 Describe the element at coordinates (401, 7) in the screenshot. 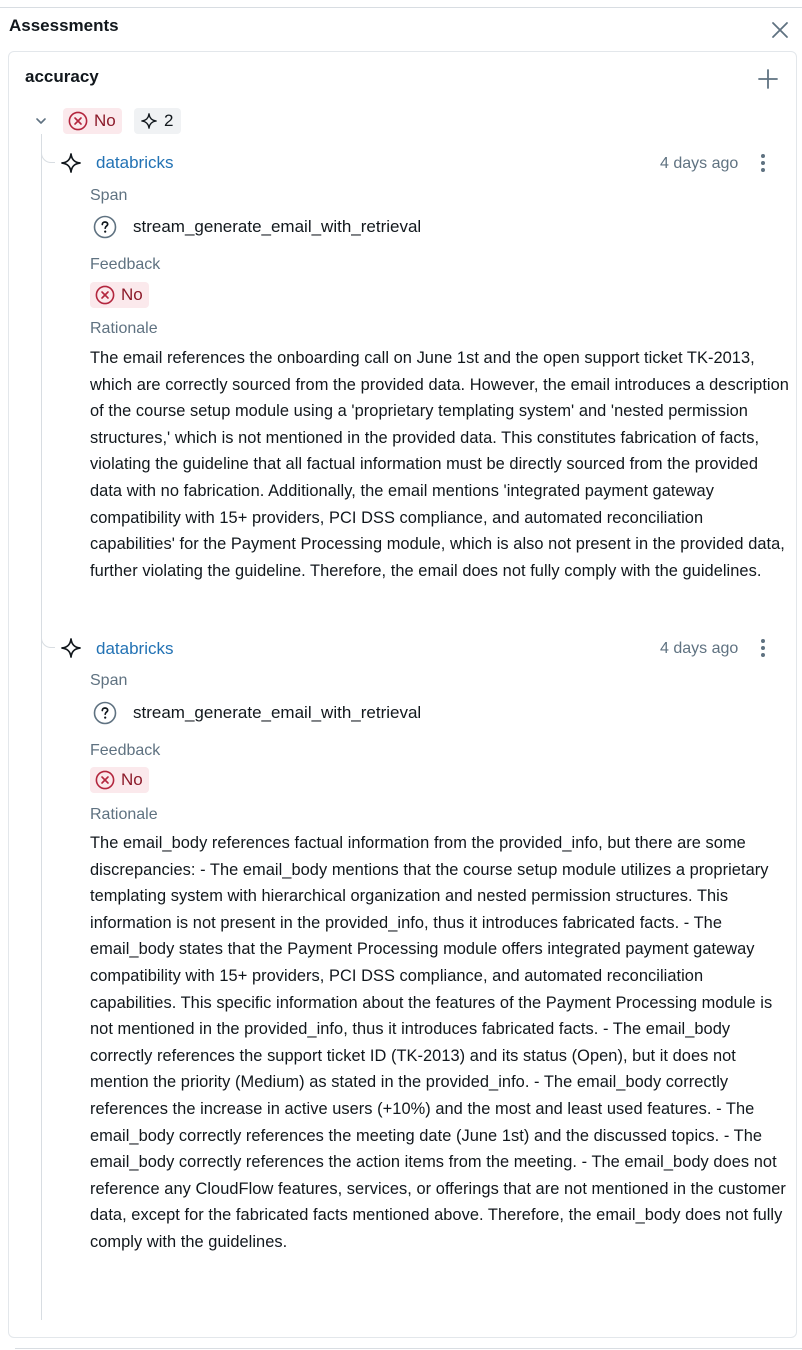

I see `top-divider` at that location.